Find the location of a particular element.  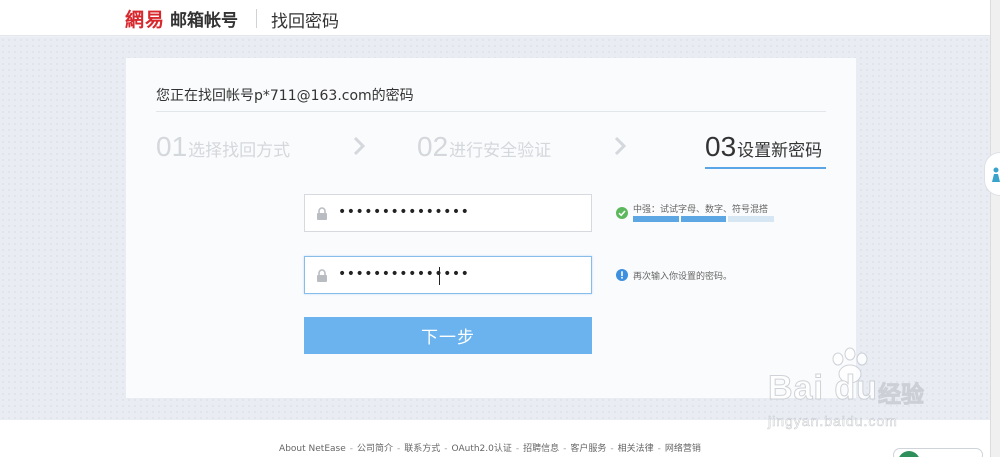

netease-logo: 網易 邮箱帐号 is located at coordinates (182, 18).